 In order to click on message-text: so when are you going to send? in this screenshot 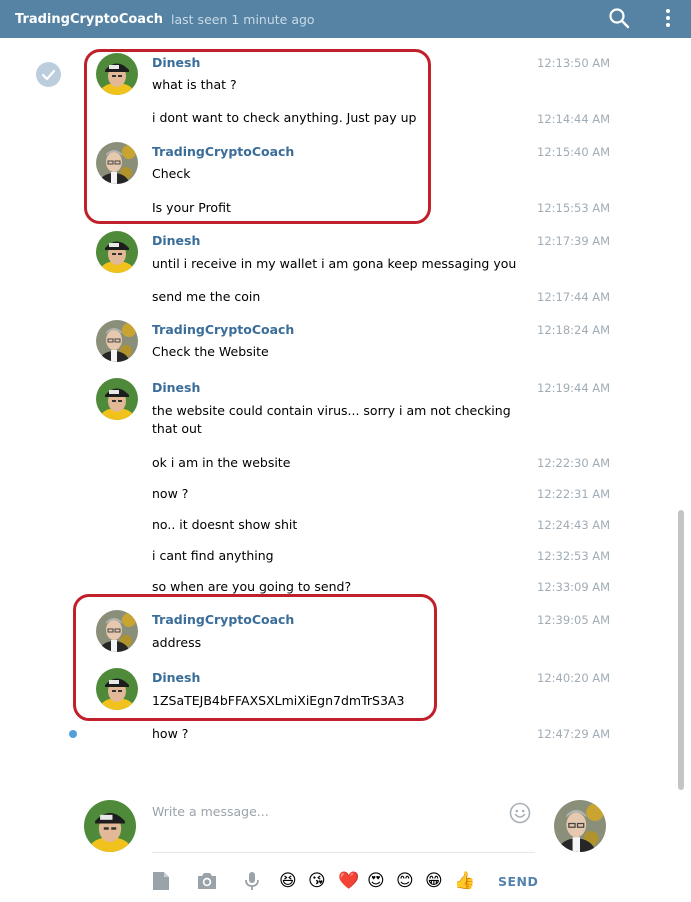, I will do `click(252, 586)`.